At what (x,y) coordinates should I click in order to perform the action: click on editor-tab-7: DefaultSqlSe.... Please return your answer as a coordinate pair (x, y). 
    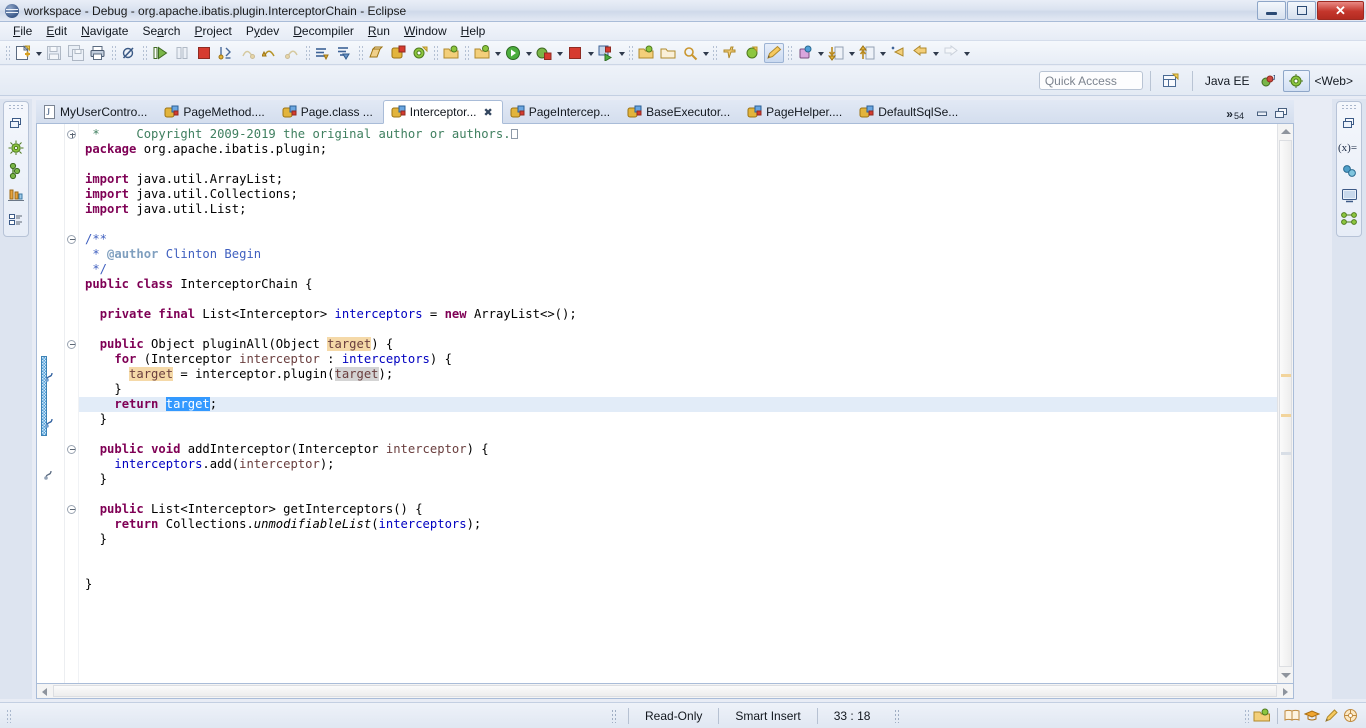
    Looking at the image, I should click on (910, 111).